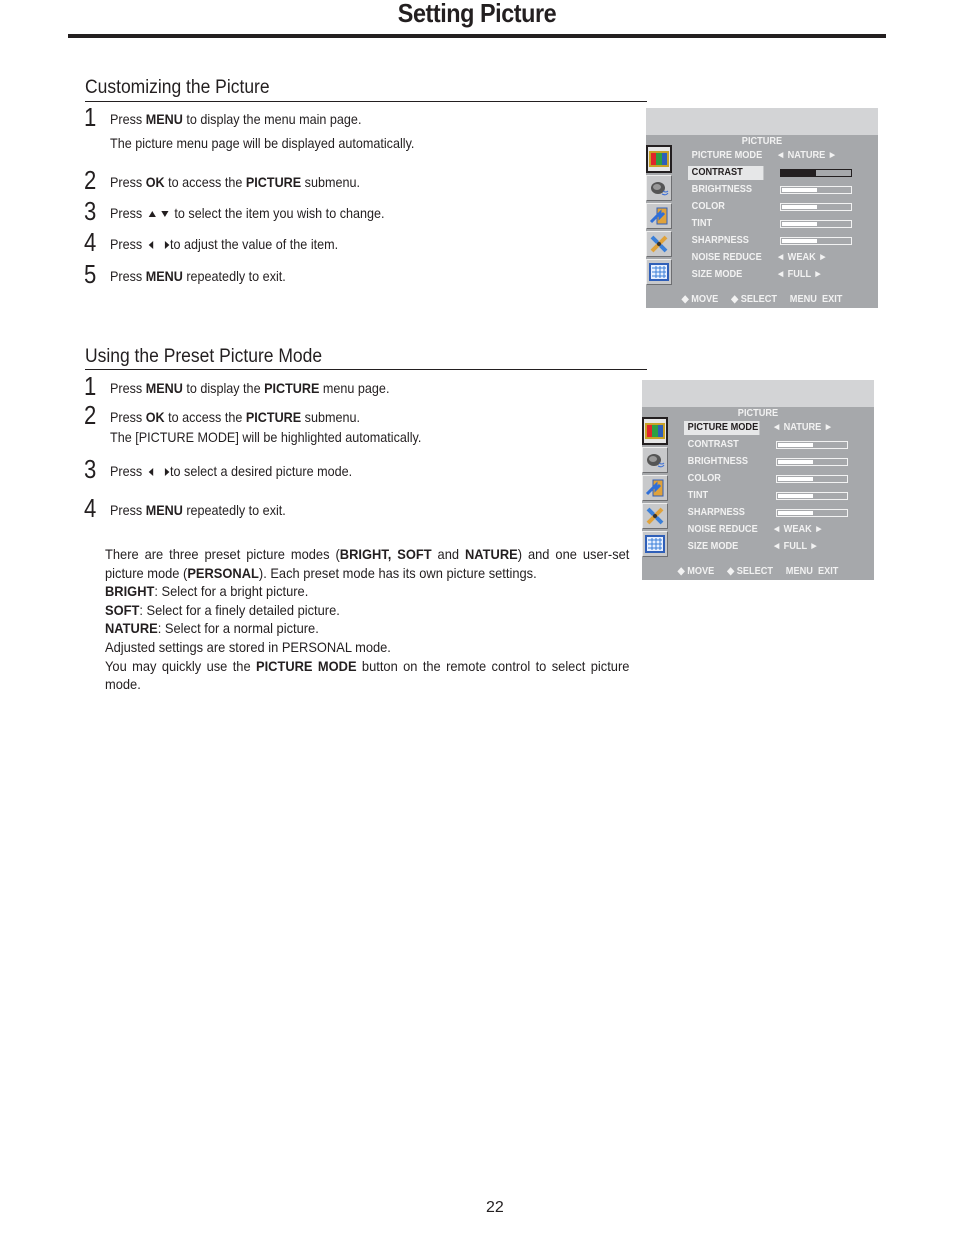 The width and height of the screenshot is (954, 1235). What do you see at coordinates (292, 388) in the screenshot?
I see `bold-keyword: PICTURE` at bounding box center [292, 388].